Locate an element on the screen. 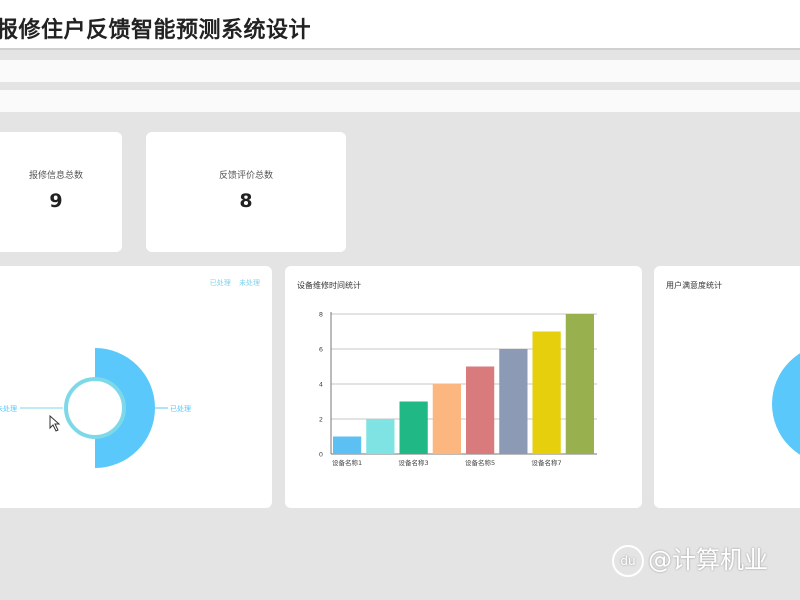 The height and width of the screenshot is (600, 800). y-tick-label: 8 is located at coordinates (321, 315).